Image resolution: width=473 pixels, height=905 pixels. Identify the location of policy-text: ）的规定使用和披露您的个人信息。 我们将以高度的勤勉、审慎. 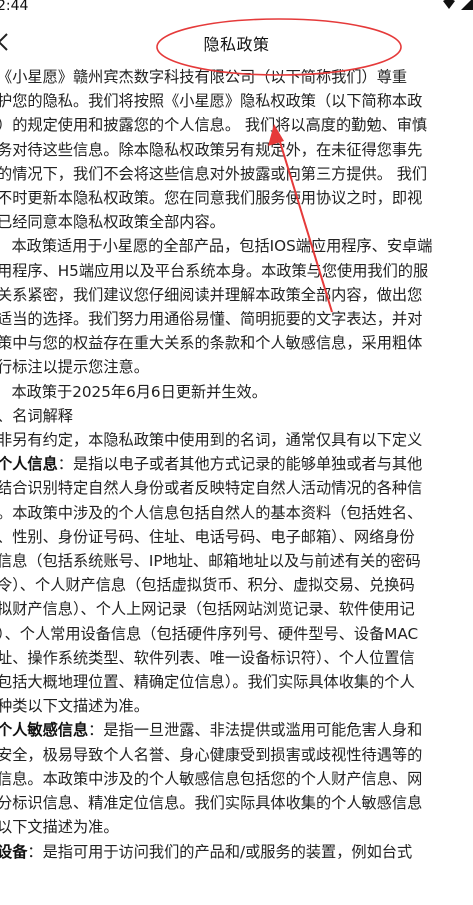
(214, 125).